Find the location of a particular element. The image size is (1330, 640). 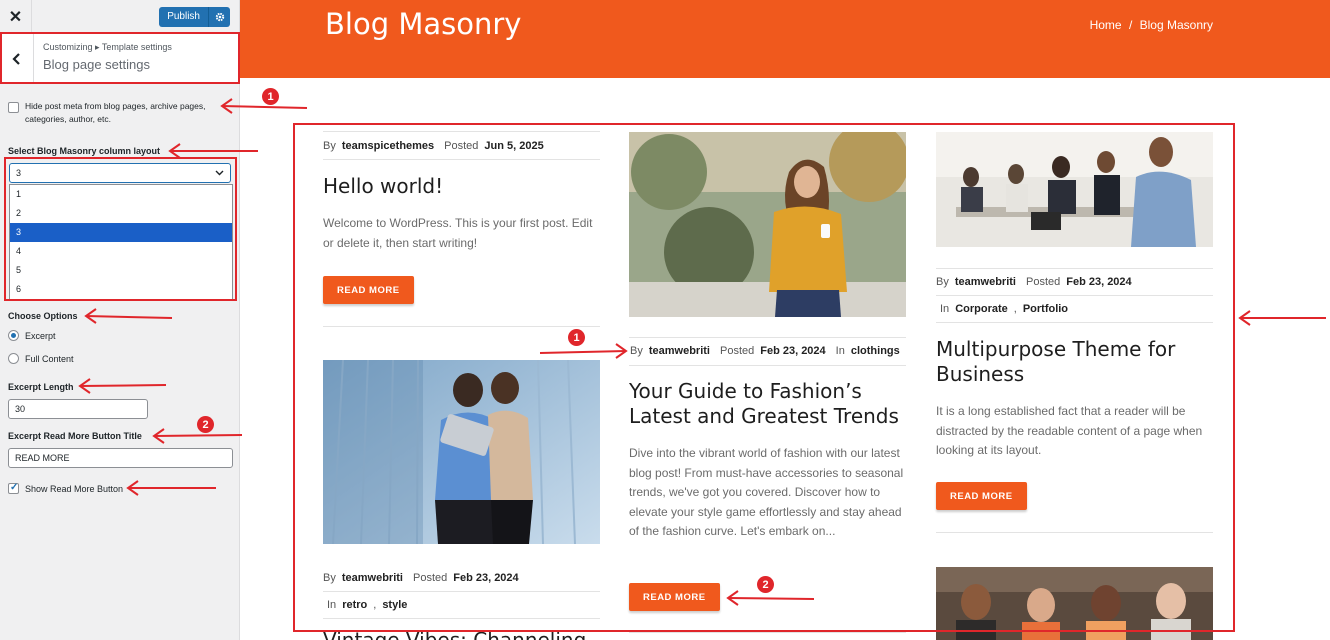

arrow-read-more-title is located at coordinates (198, 435).